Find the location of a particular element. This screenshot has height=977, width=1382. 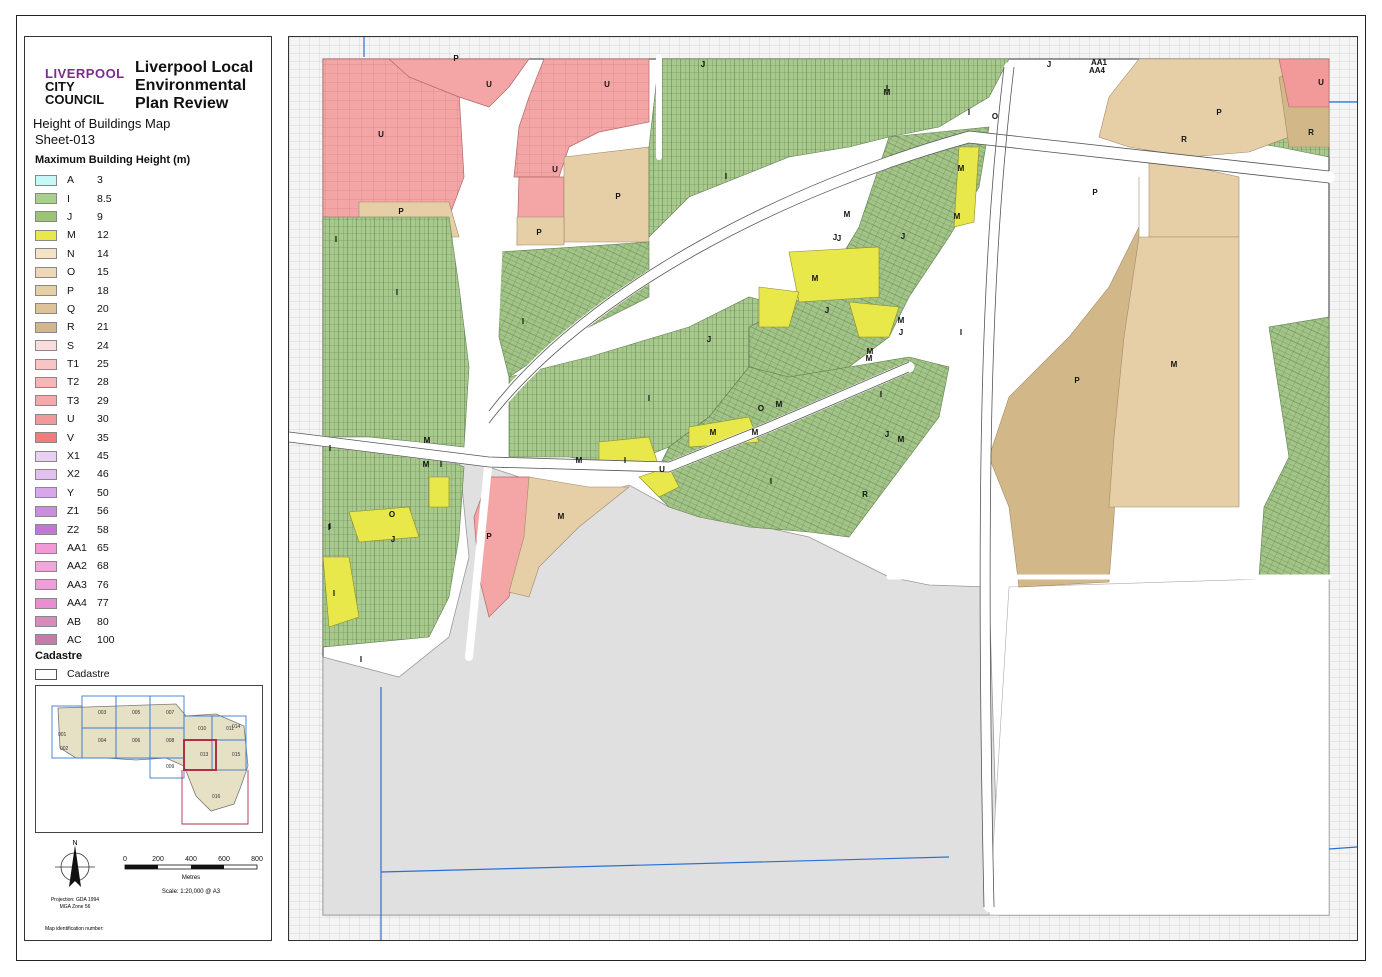

legend-item-t3: T3 29 is located at coordinates (145, 401).